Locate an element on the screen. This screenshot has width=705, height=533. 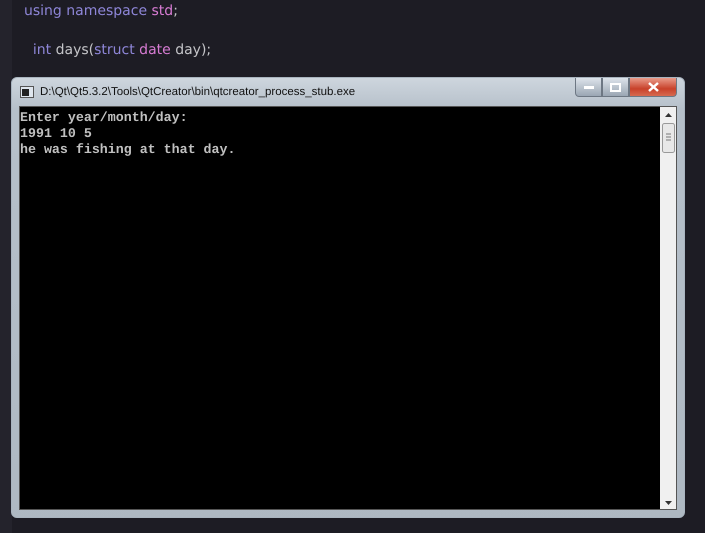
minimize-icon is located at coordinates (589, 87).